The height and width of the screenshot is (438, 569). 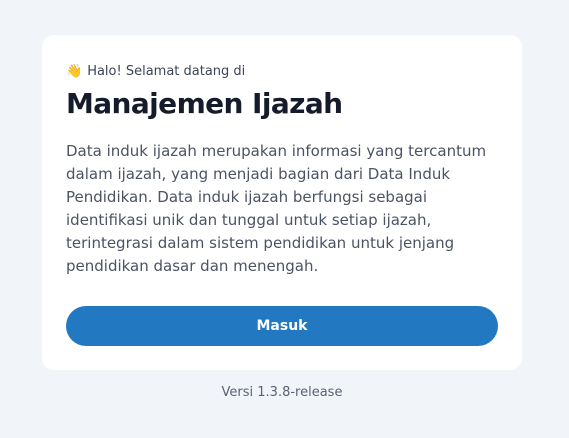 I want to click on page-title: Manajemen Ijazah, so click(x=204, y=103).